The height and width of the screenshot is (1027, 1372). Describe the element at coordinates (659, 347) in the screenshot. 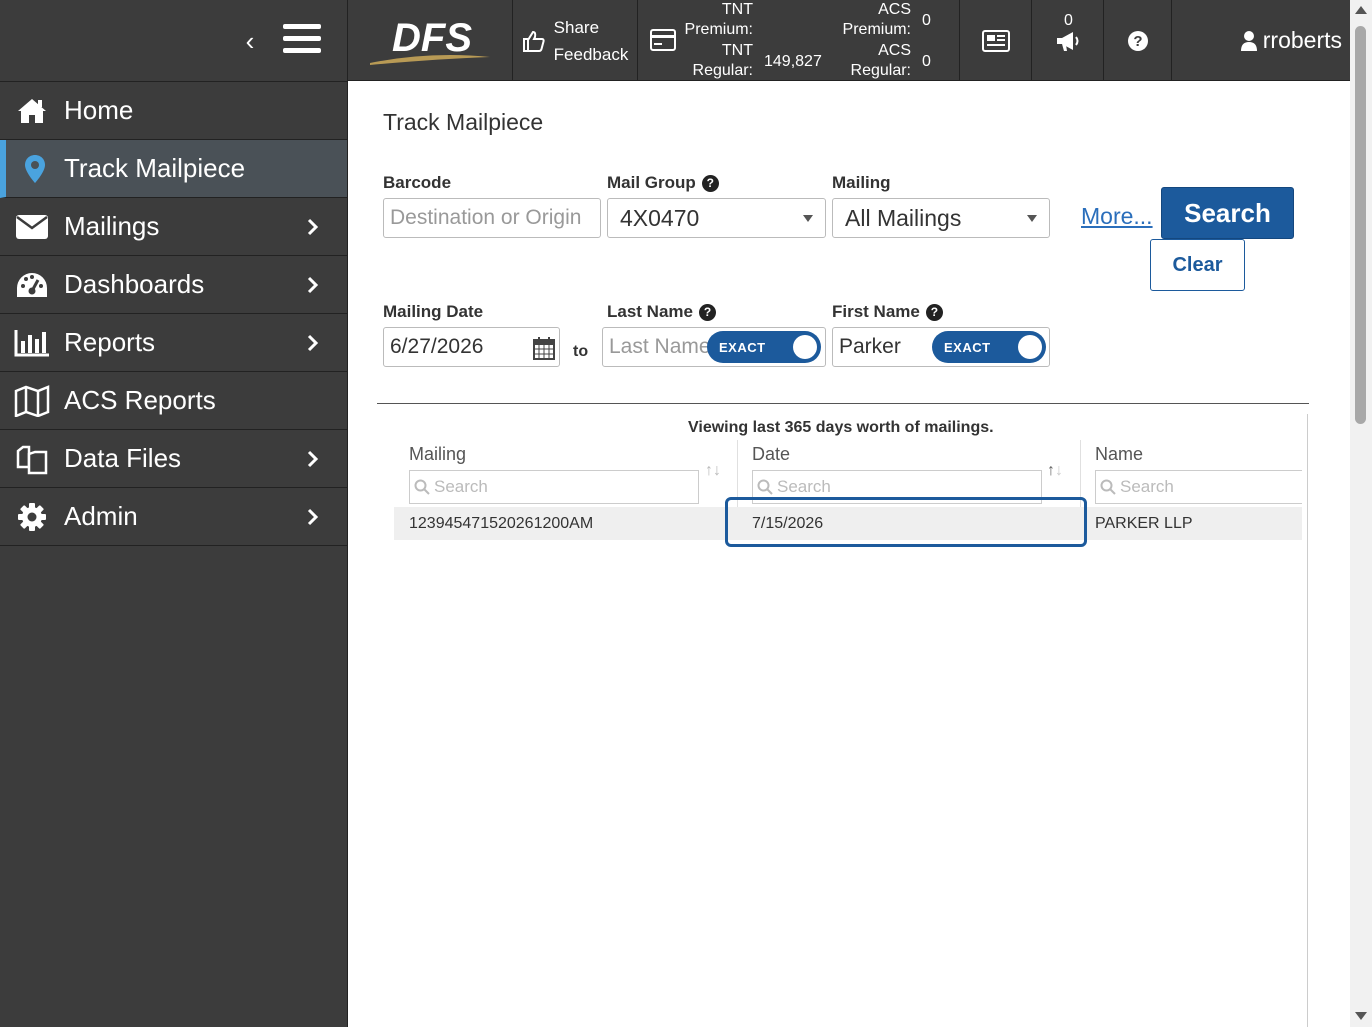

I see `last-name-input` at that location.